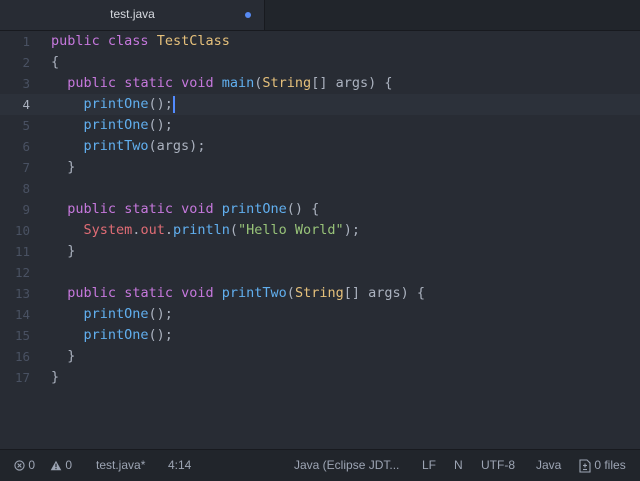  I want to click on line-number: 3, so click(26, 83).